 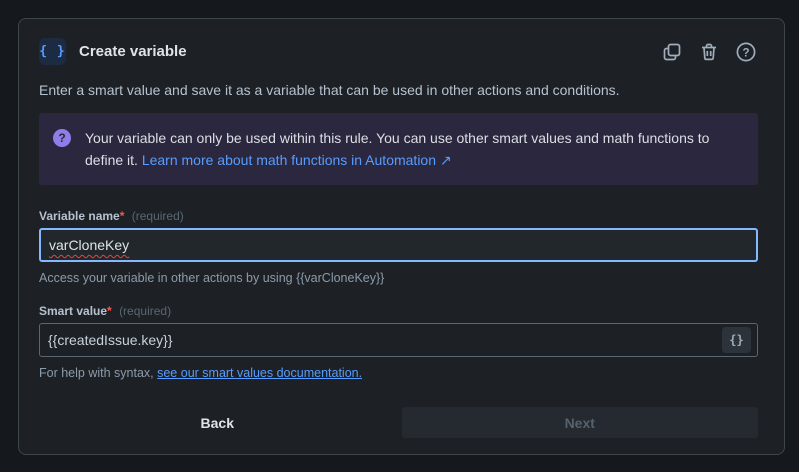 I want to click on duplicate-button, so click(x=672, y=52).